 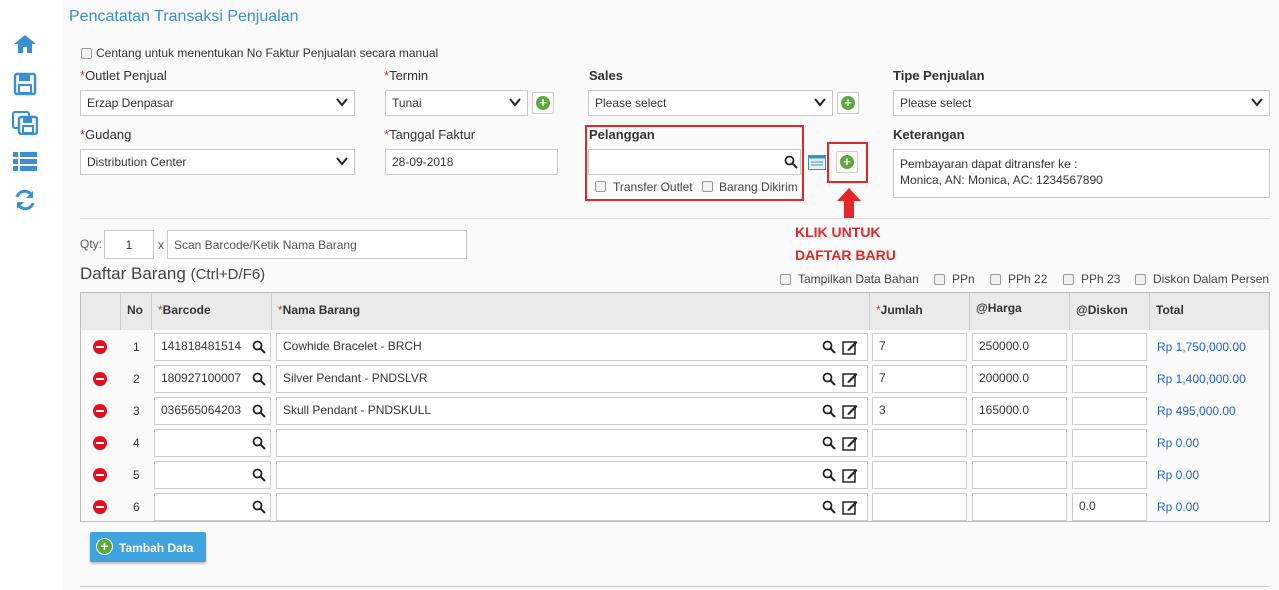 I want to click on qty-label: Qty:, so click(x=91, y=244).